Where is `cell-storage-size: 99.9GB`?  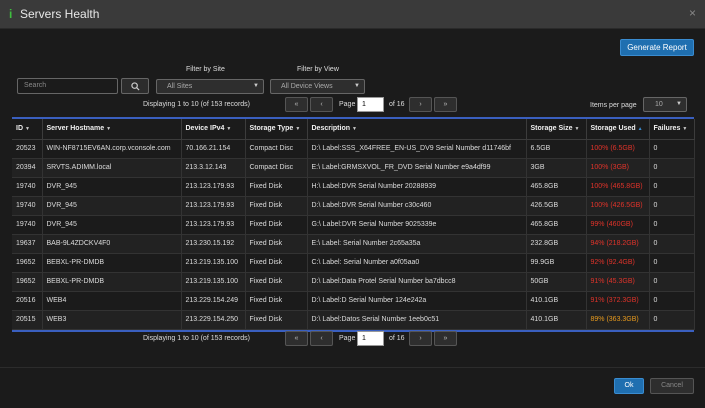 cell-storage-size: 99.9GB is located at coordinates (556, 263).